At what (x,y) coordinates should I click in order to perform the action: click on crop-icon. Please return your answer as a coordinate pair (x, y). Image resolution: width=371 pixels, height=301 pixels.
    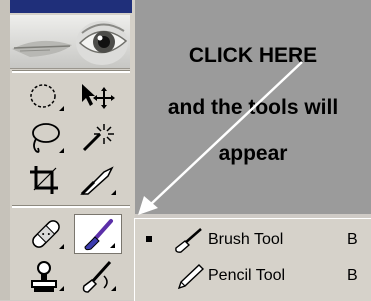
    Looking at the image, I should click on (44, 180).